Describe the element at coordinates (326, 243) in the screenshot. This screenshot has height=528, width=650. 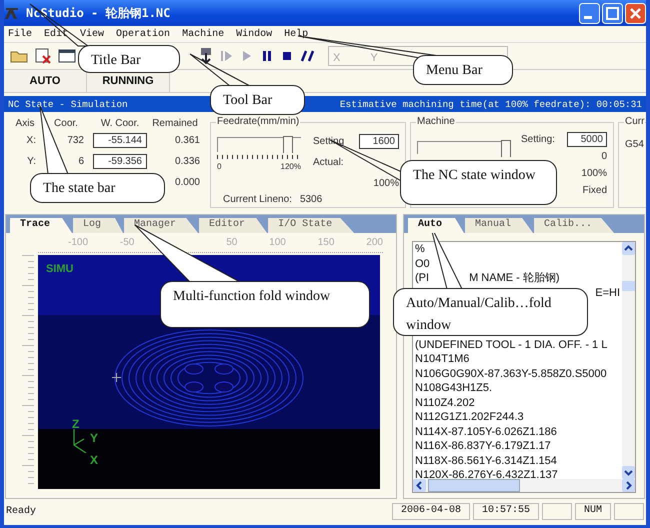
I see `ruler-label: 150` at that location.